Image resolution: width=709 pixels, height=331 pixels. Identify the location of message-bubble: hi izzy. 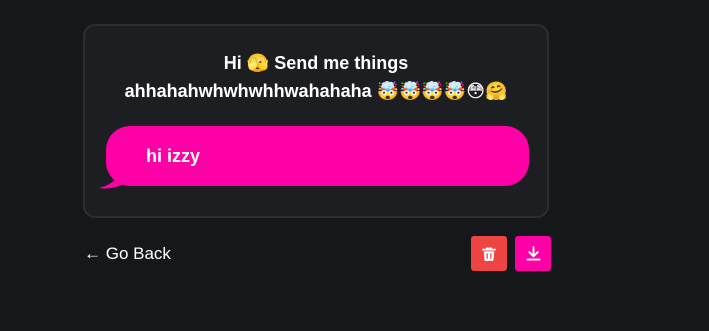
(314, 158).